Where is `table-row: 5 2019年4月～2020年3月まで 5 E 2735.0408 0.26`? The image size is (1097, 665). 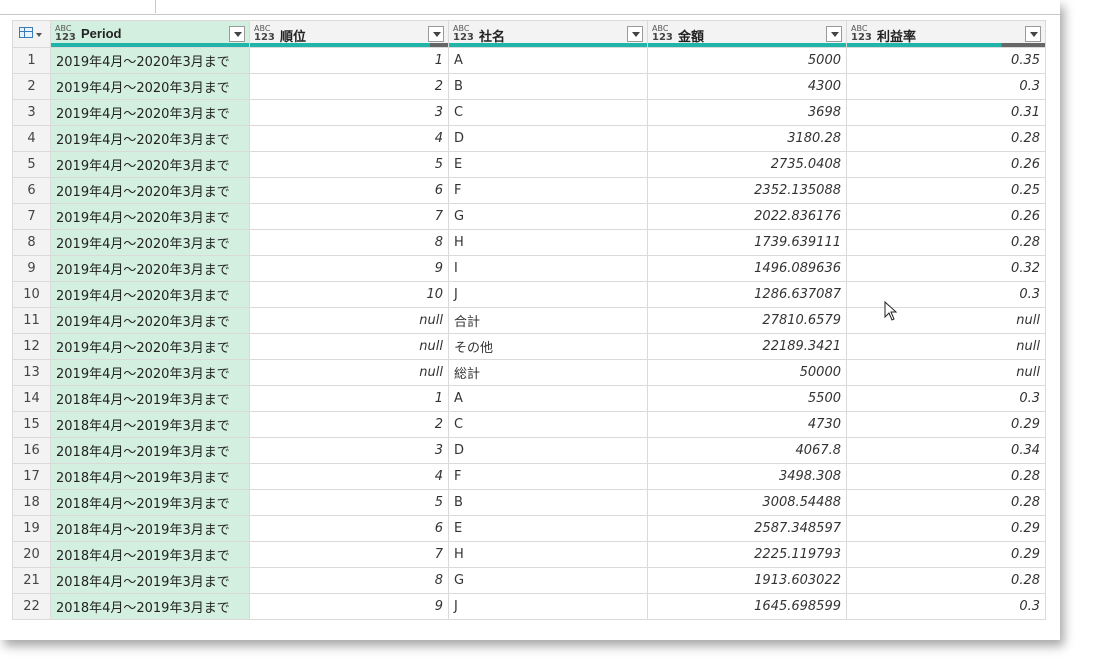 table-row: 5 2019年4月～2020年3月まで 5 E 2735.0408 0.26 is located at coordinates (529, 164).